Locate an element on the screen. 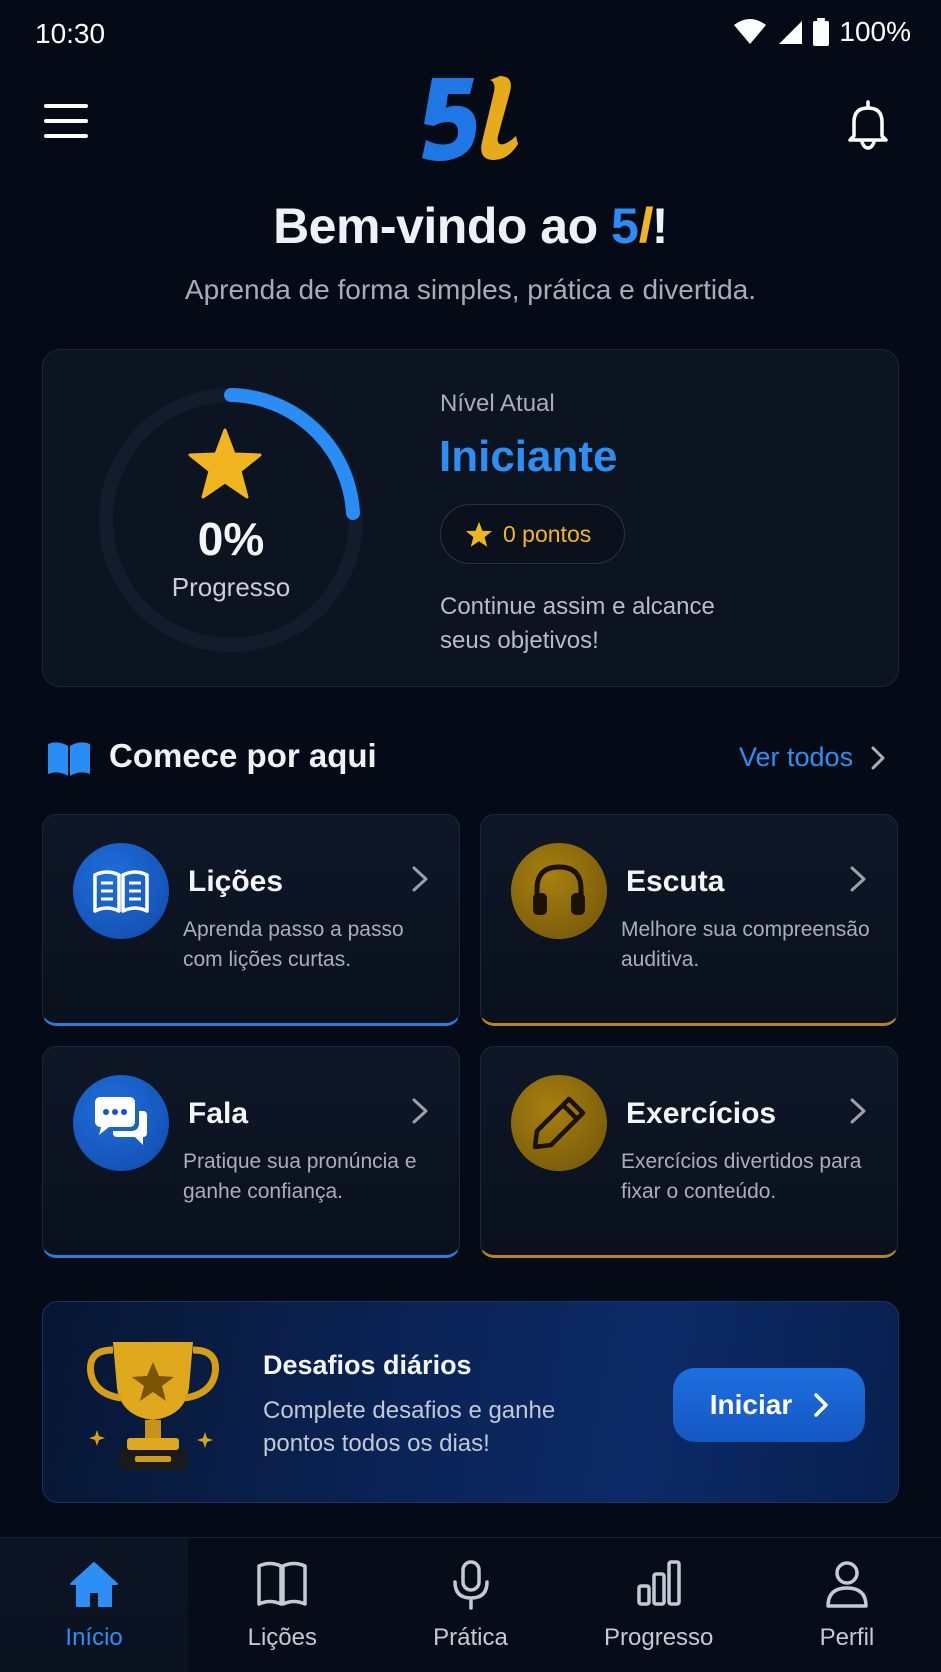 This screenshot has width=941, height=1672. nav-item-pratica: Prática is located at coordinates (470, 1605).